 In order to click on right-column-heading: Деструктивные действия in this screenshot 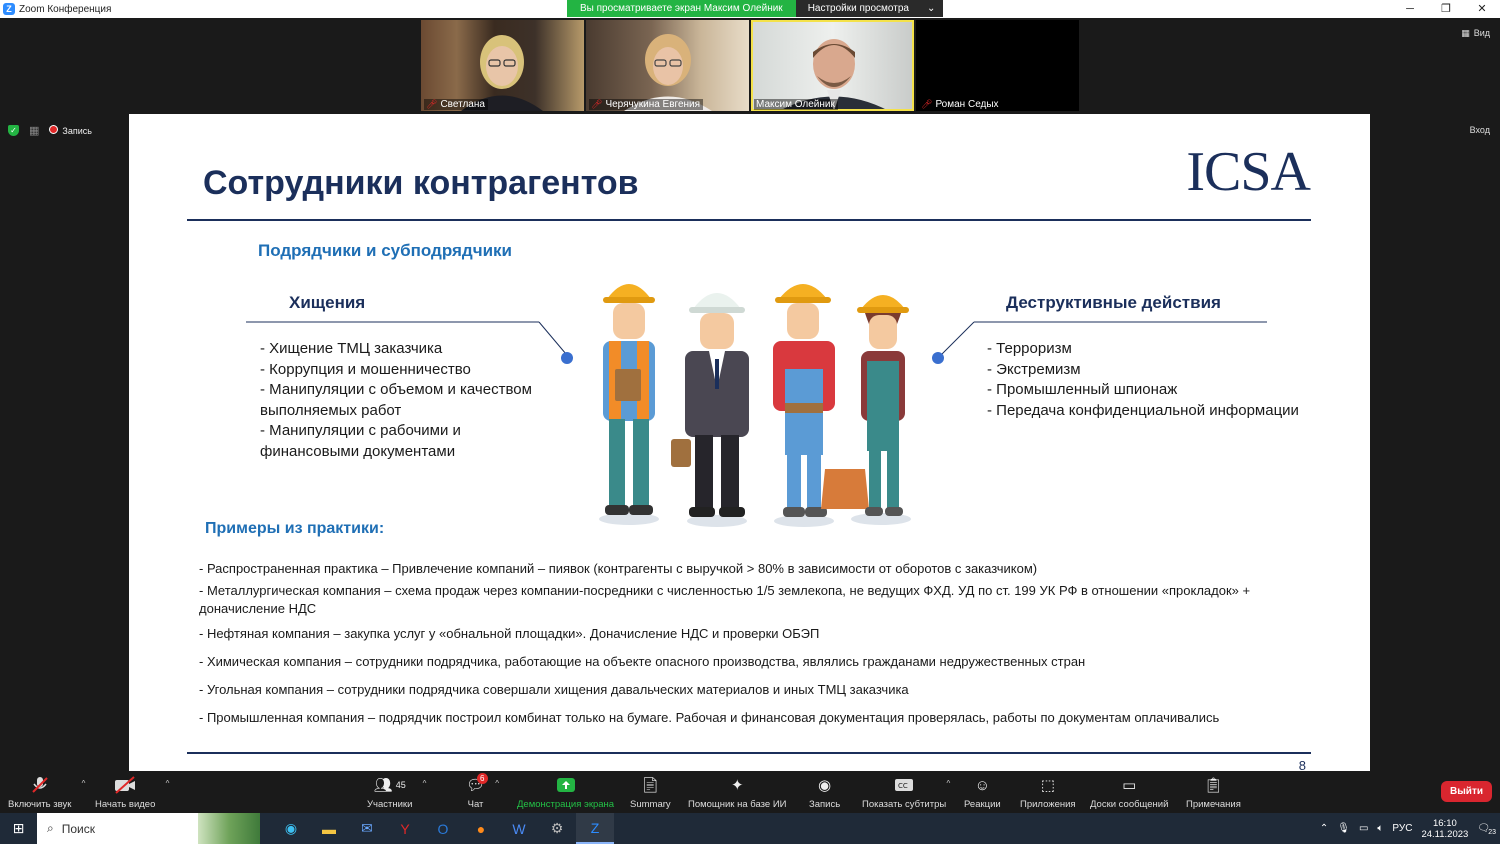, I will do `click(1113, 302)`.